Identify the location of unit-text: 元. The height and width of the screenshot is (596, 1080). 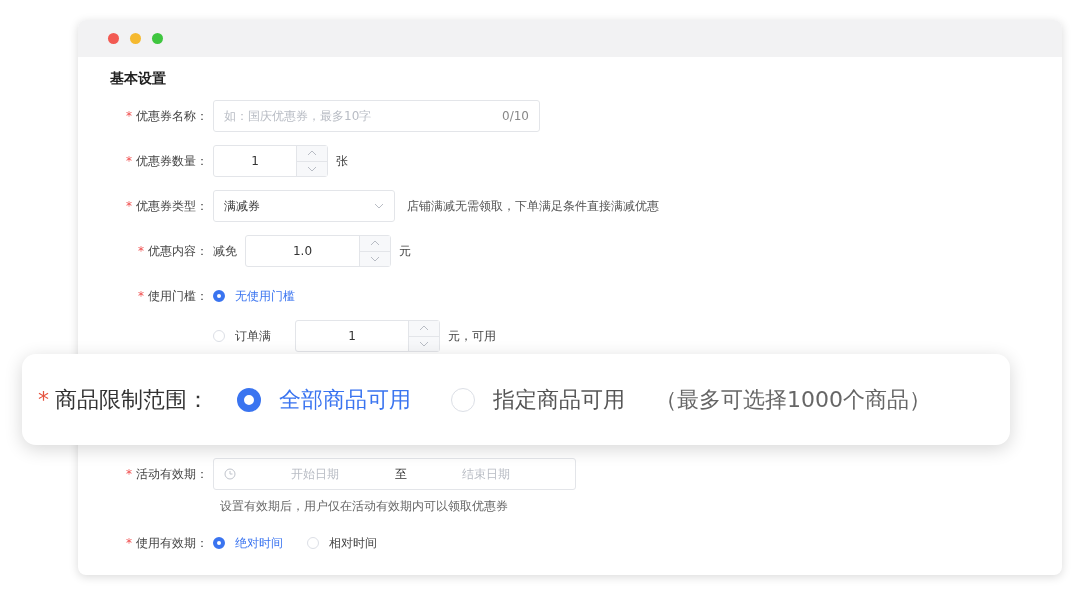
(405, 251).